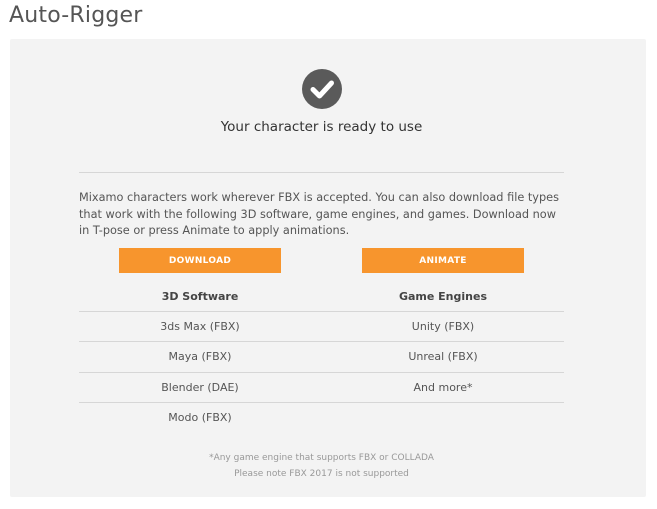  I want to click on table-cell-software: 3ds Max (FBX), so click(200, 326).